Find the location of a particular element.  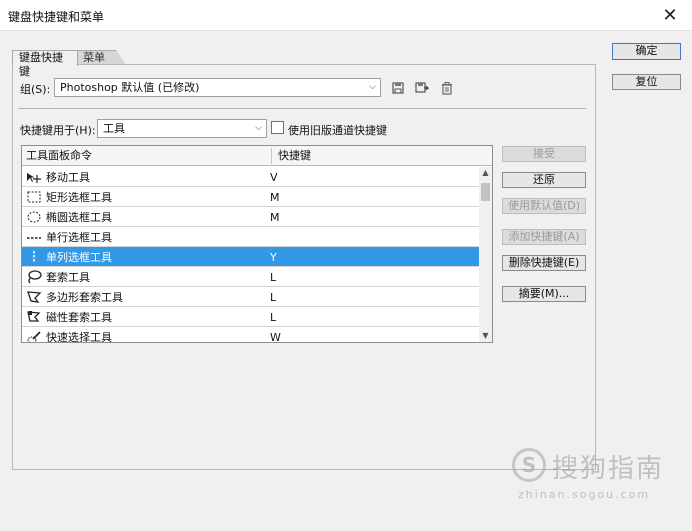

close-icon: ✕ is located at coordinates (670, 15).